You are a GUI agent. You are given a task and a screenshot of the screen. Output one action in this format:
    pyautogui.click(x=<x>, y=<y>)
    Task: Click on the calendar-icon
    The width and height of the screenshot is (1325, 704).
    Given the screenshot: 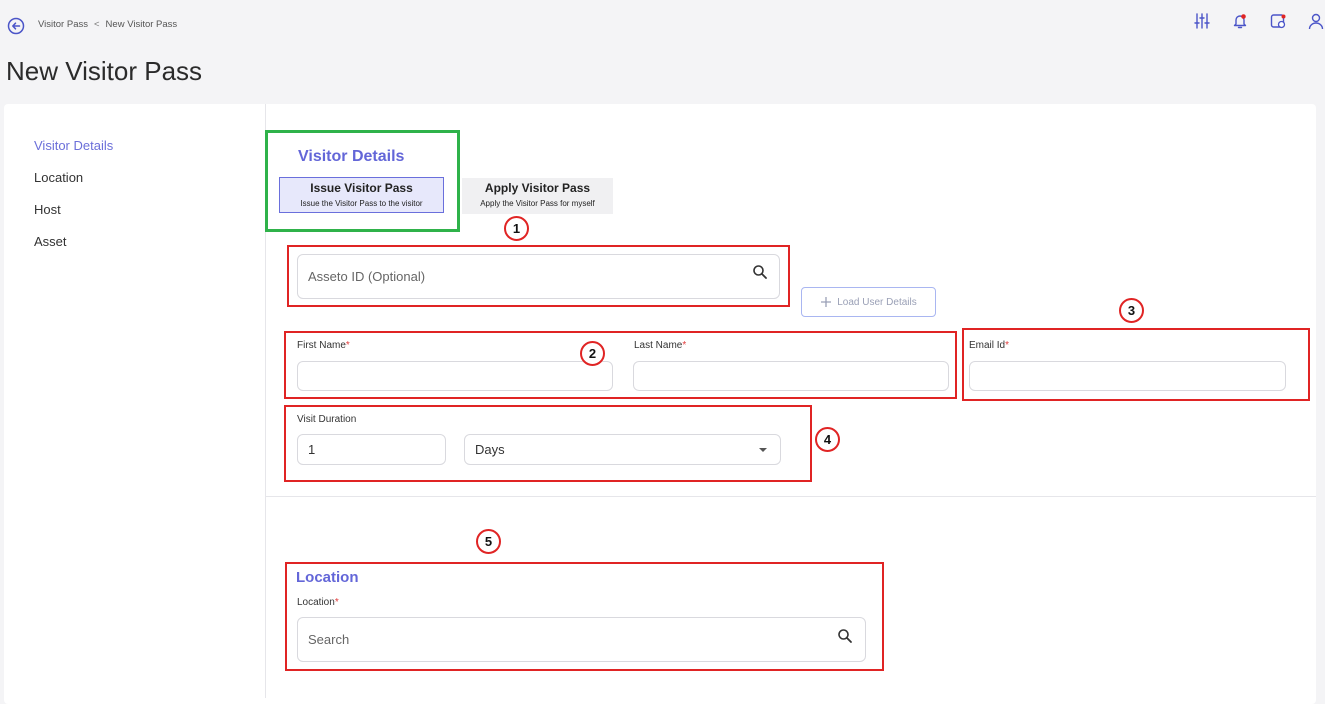 What is the action you would take?
    pyautogui.click(x=1278, y=21)
    